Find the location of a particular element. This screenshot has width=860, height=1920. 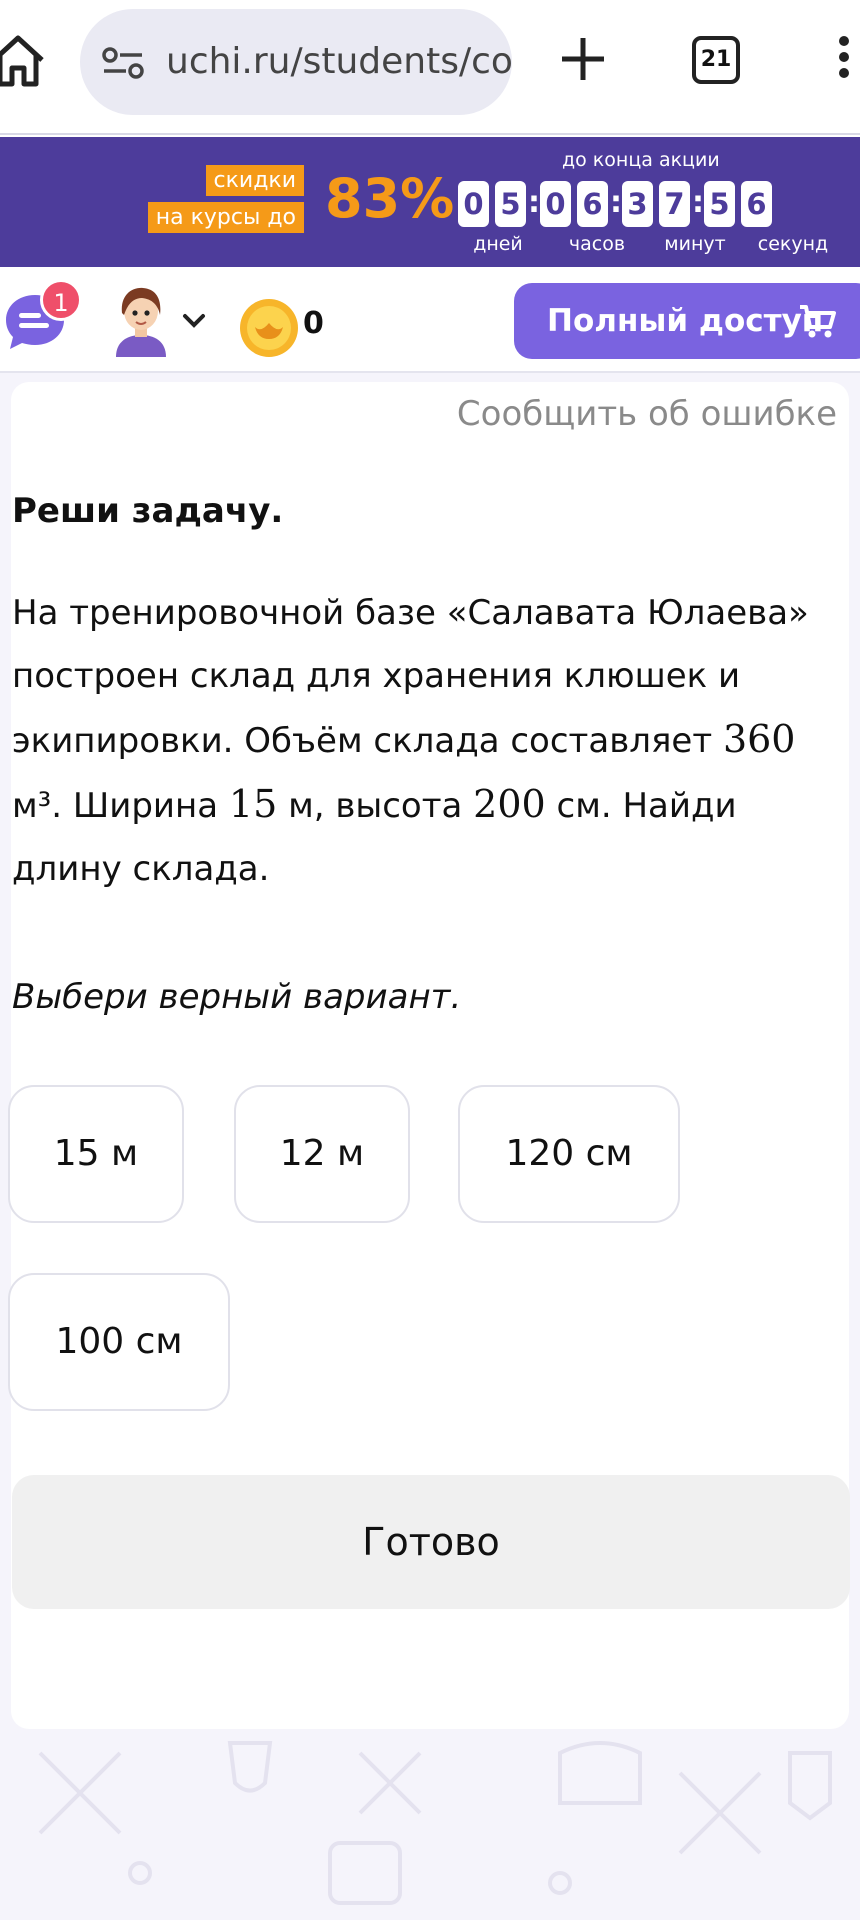

tab-switcher-button: 21 is located at coordinates (716, 60).